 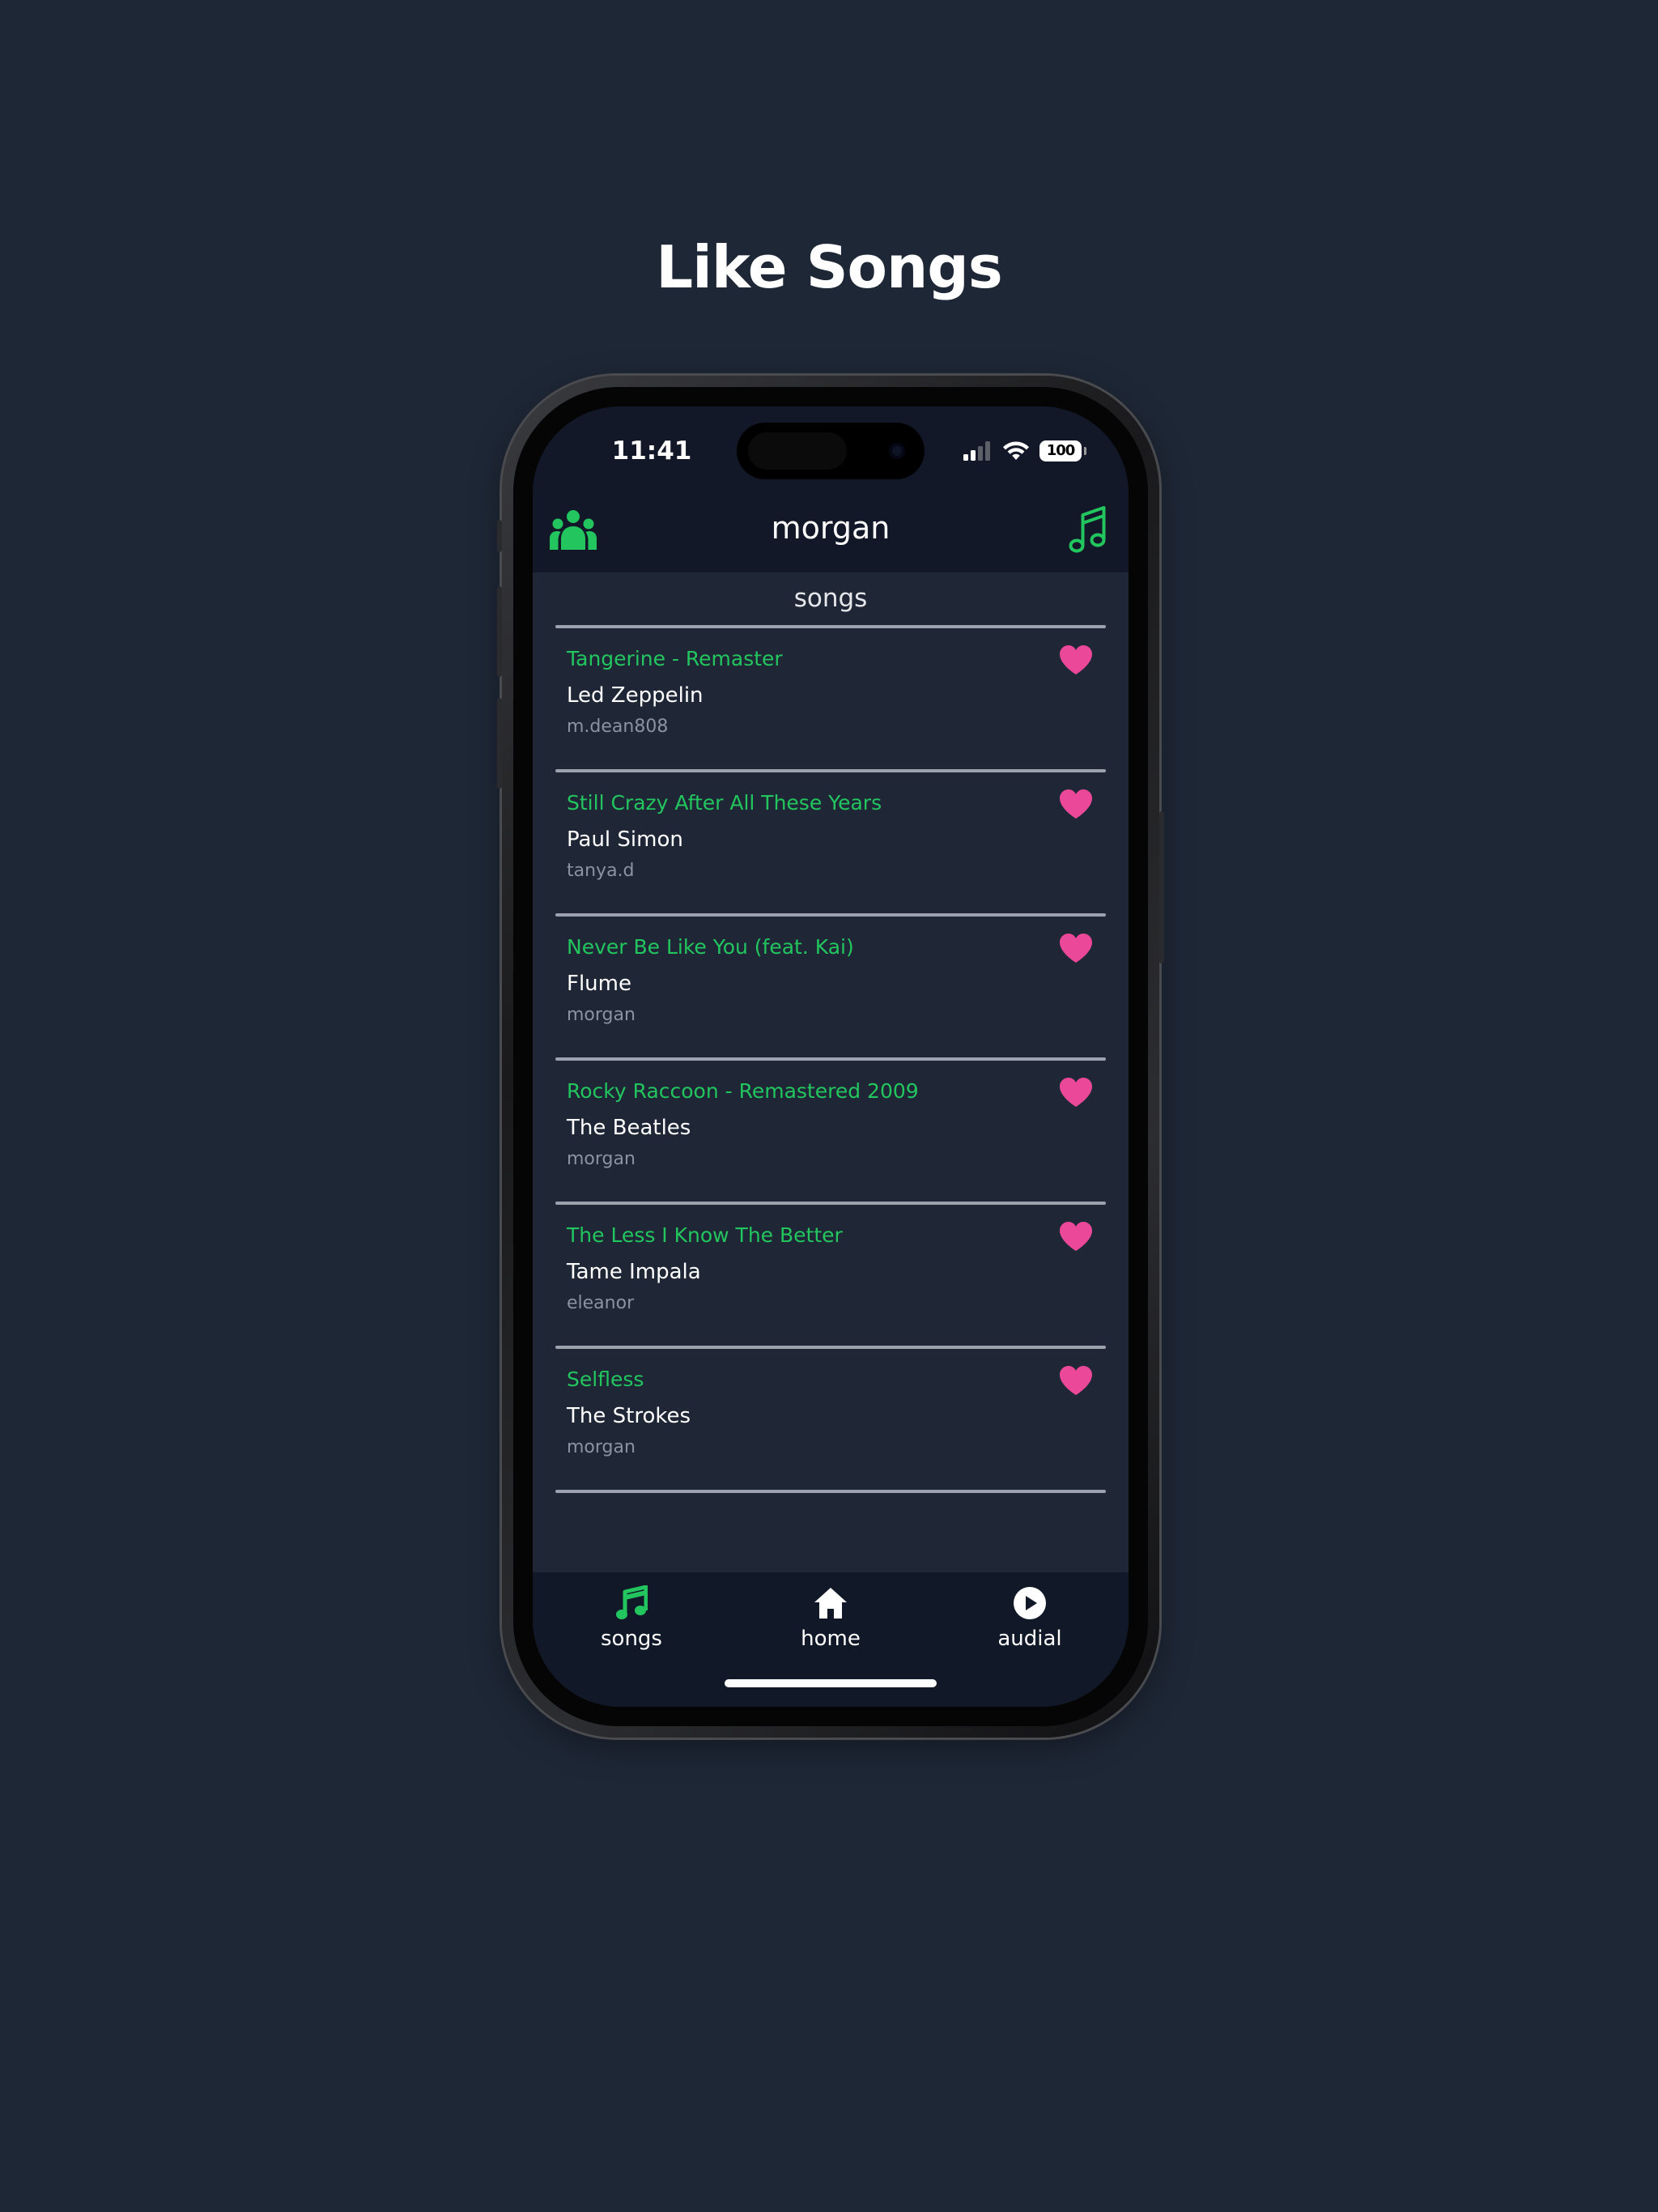 What do you see at coordinates (710, 947) in the screenshot?
I see `song-title: Never Be Like You (feat. Kai)` at bounding box center [710, 947].